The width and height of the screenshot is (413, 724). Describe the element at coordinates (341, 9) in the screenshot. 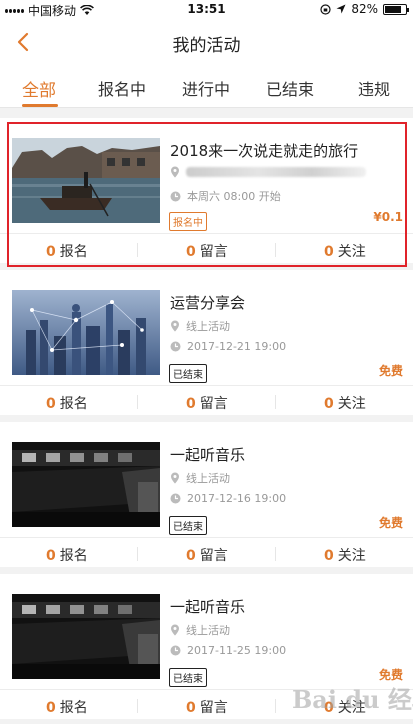

I see `location-arrow-icon` at that location.